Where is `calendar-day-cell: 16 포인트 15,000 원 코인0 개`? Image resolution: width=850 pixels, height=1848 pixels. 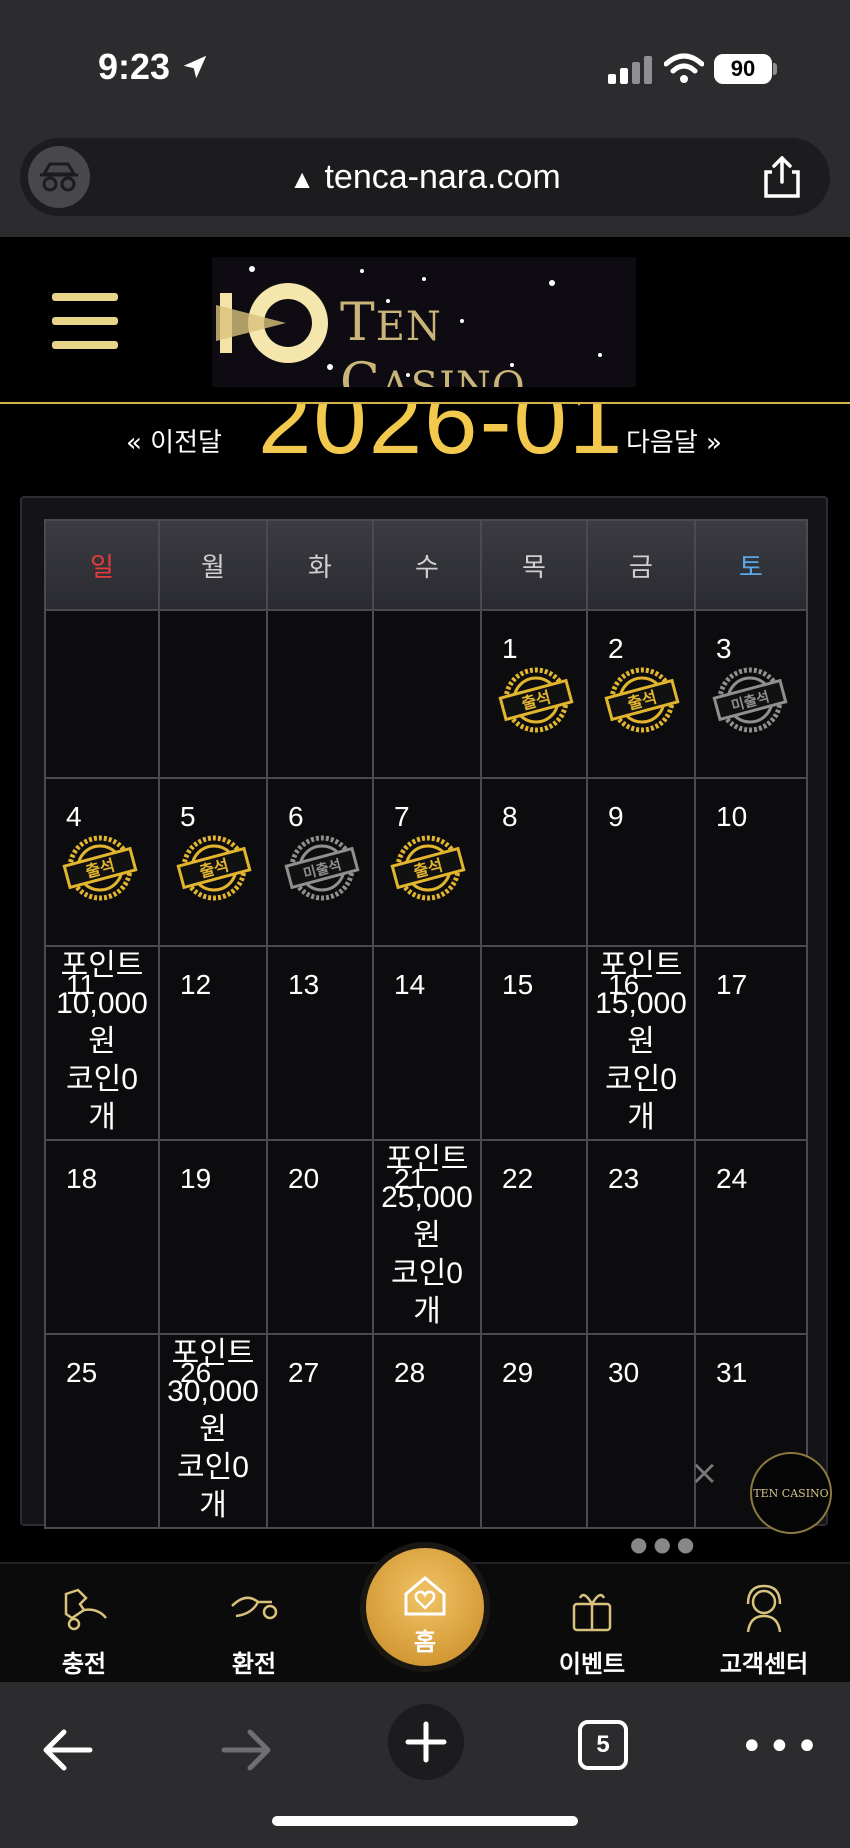 calendar-day-cell: 16 포인트 15,000 원 코인0 개 is located at coordinates (641, 1043).